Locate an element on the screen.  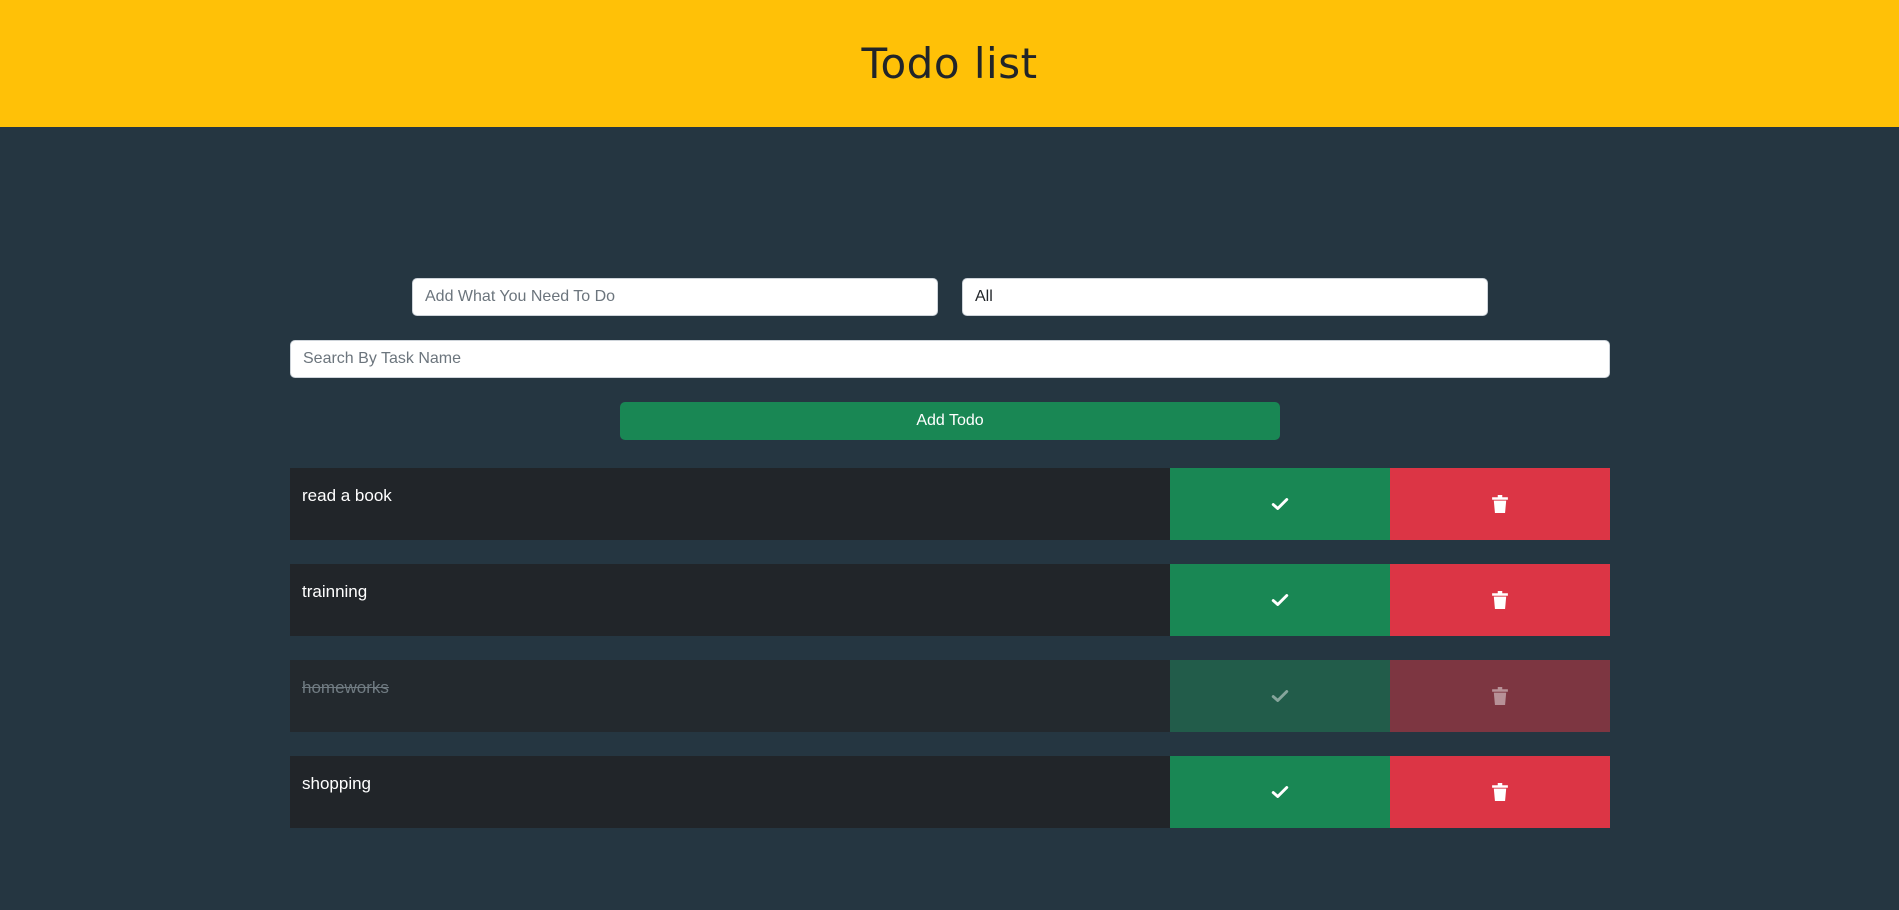
header: Todo list is located at coordinates (949, 63).